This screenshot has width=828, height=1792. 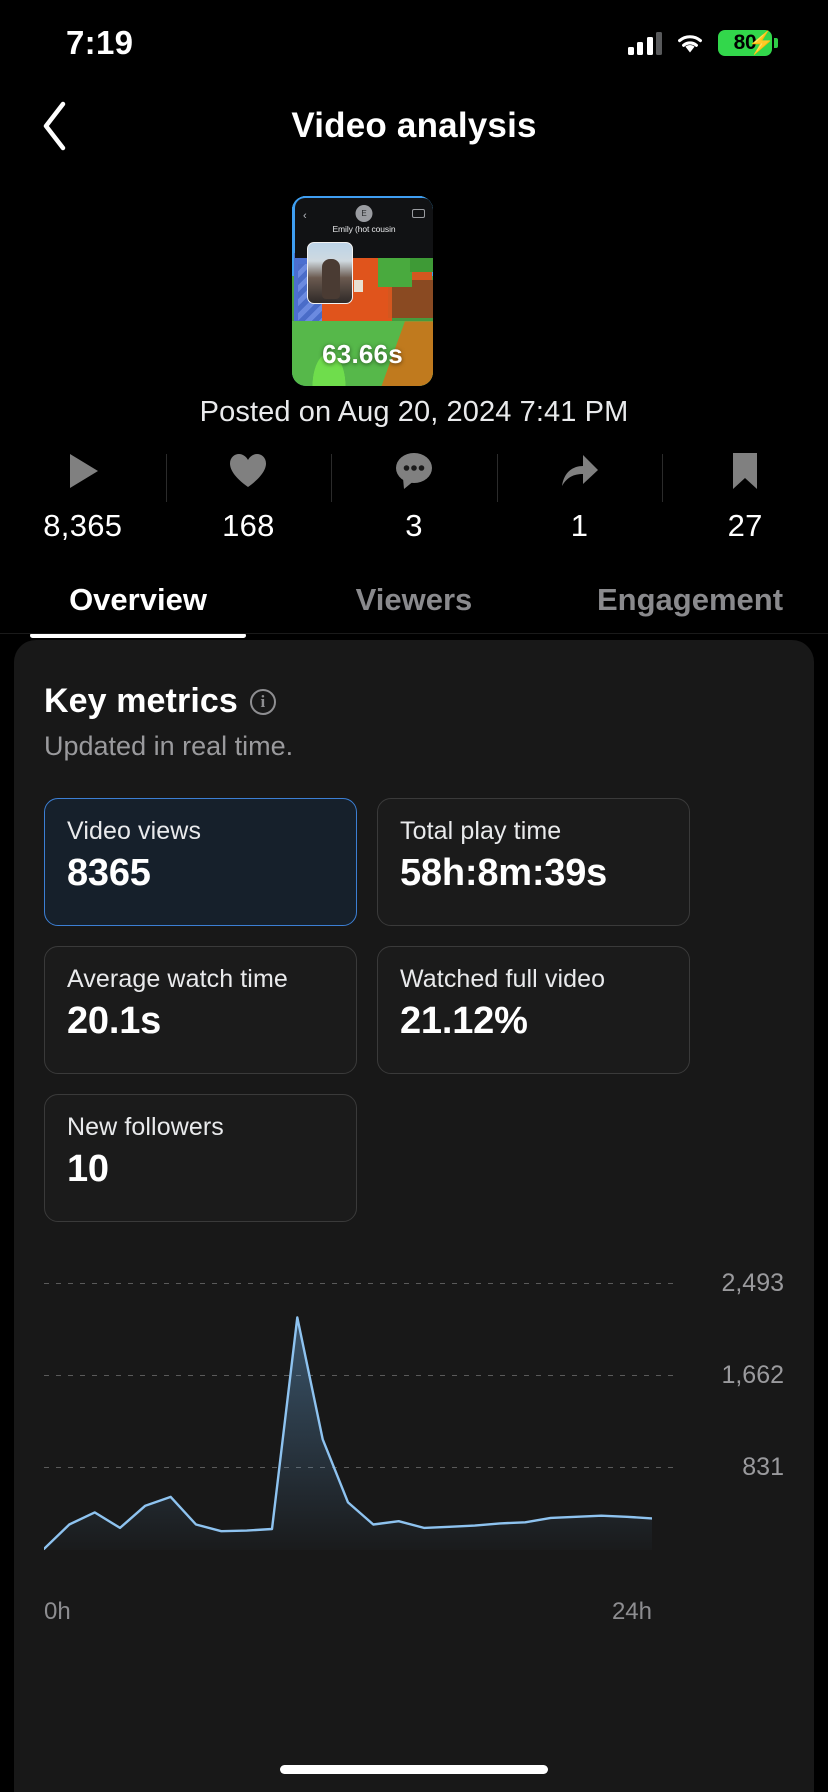 What do you see at coordinates (248, 525) in the screenshot?
I see `stat-value: 168` at bounding box center [248, 525].